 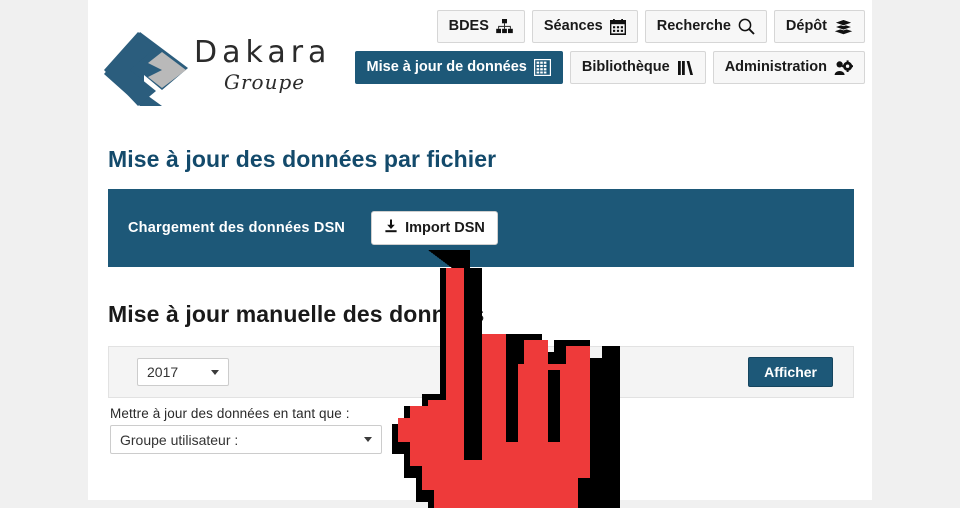 I want to click on nav-item-mise-a-jour-label: Mise à jour de données, so click(x=446, y=67).